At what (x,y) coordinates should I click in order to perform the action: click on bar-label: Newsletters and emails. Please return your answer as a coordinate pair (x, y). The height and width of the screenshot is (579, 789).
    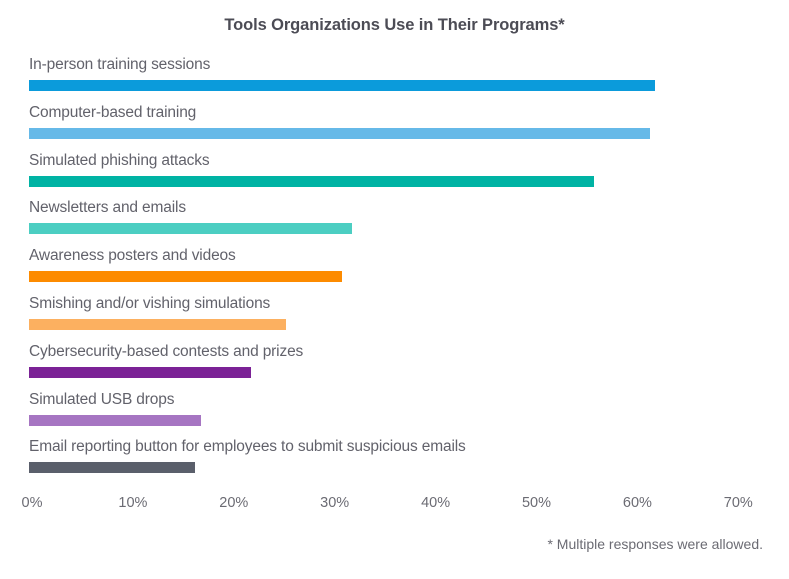
    Looking at the image, I should click on (107, 208).